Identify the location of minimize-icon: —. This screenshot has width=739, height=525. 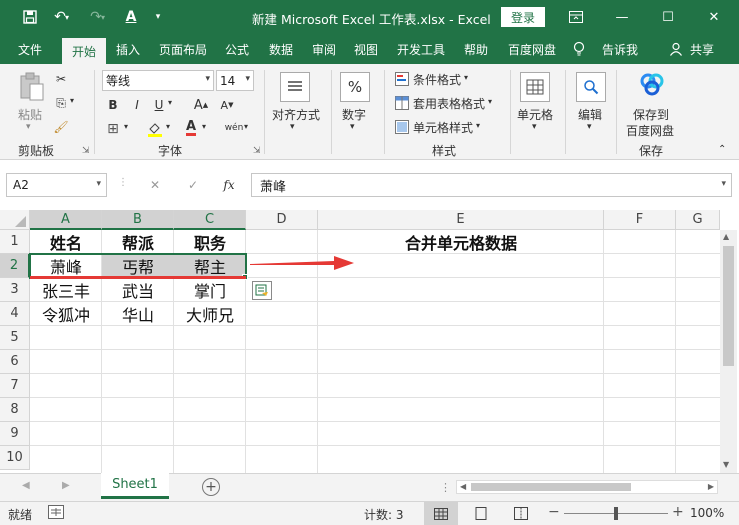
(622, 17).